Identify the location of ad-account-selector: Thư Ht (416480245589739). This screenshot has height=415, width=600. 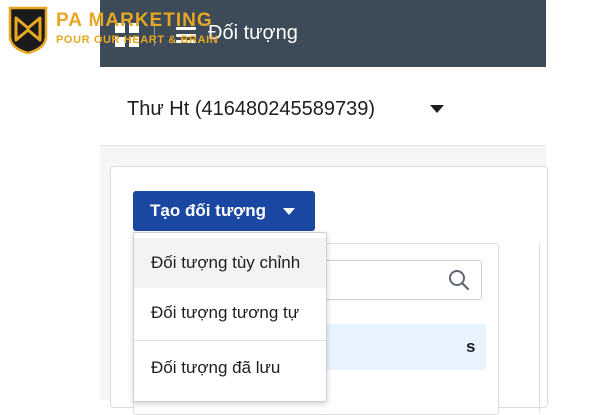
(323, 106).